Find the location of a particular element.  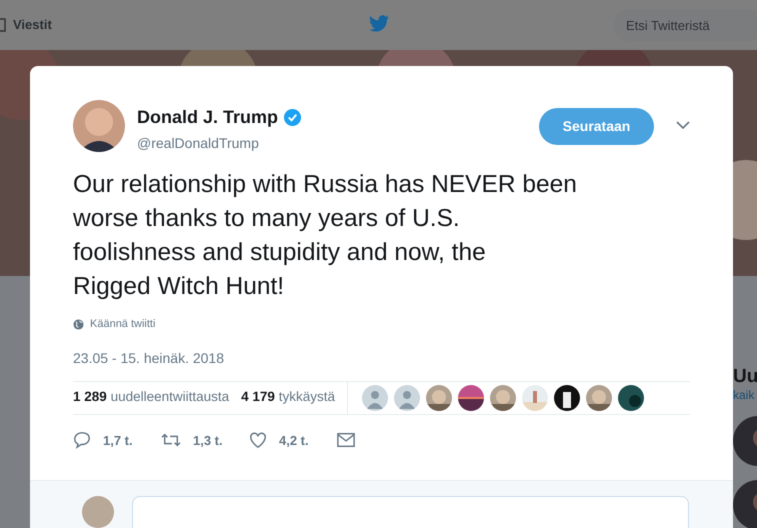

following-button: Seurataan is located at coordinates (596, 126).